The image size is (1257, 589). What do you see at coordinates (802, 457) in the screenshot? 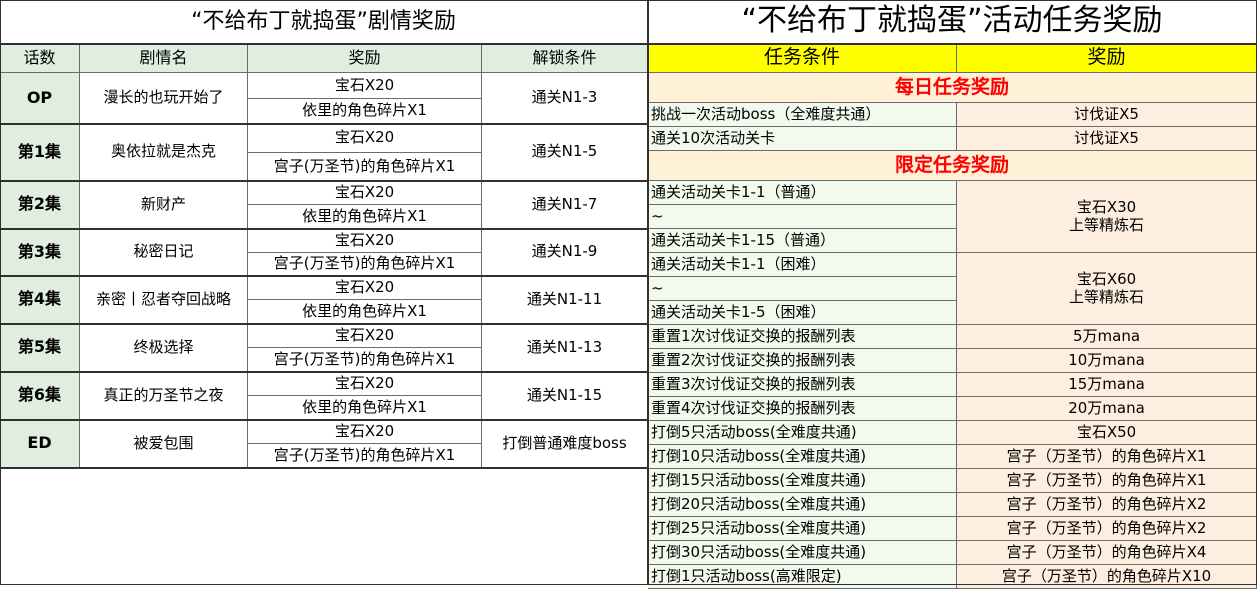
I see `limited-task: 打倒10只活动boss(全难度共通)` at bounding box center [802, 457].